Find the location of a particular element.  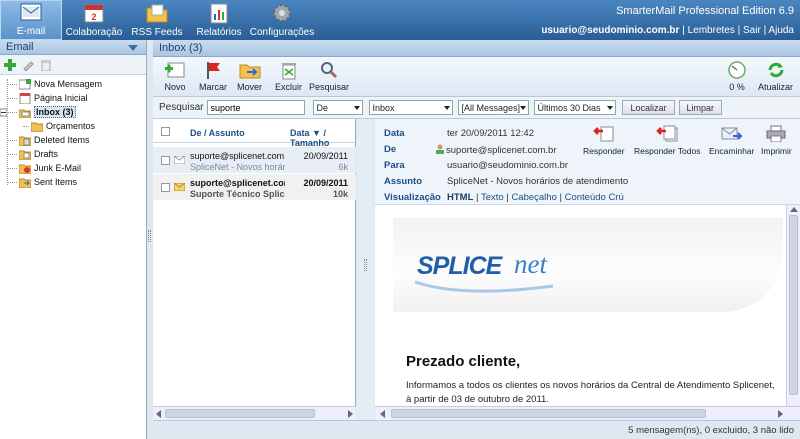

reply-button: Responder is located at coordinates (604, 140).